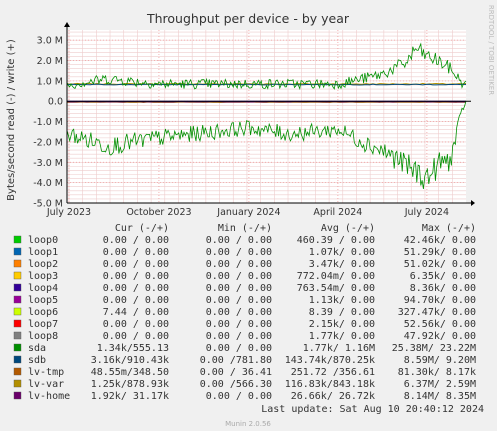  Describe the element at coordinates (133, 348) in the screenshot. I see `legend-value-cur: 1.34k/555.13` at that location.